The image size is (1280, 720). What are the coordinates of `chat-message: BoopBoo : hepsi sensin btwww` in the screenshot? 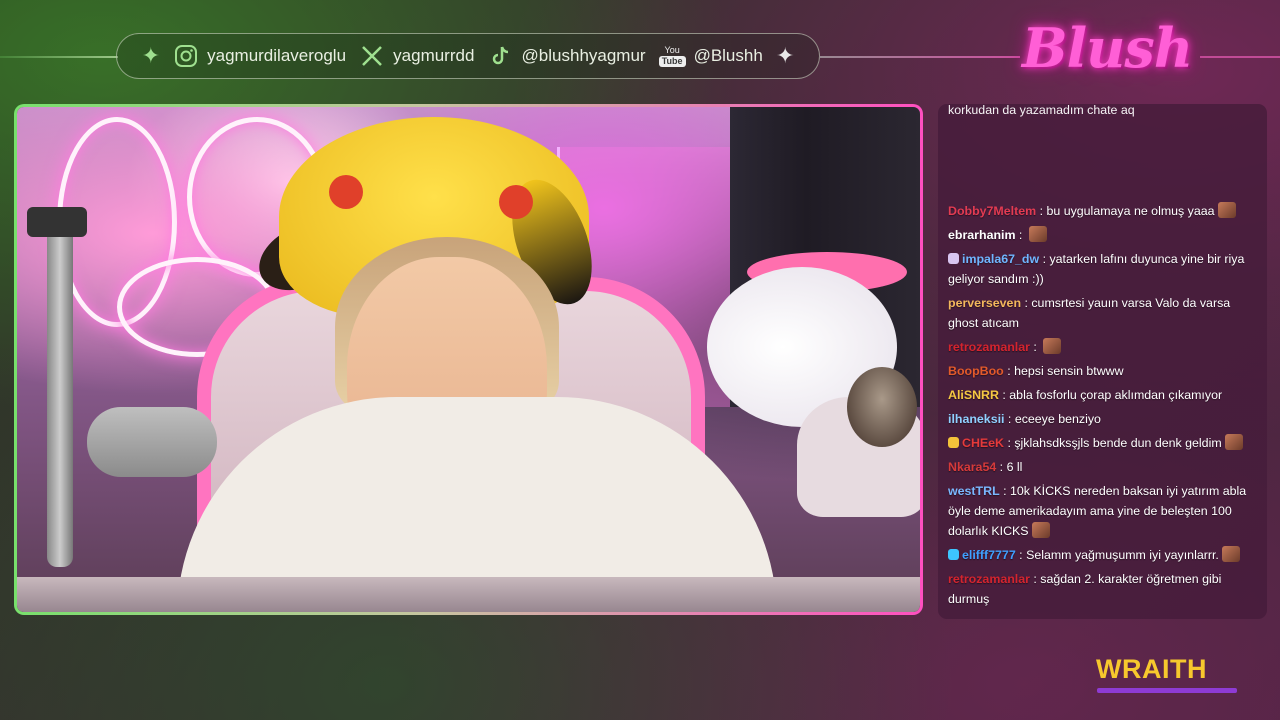 It's located at (1102, 371).